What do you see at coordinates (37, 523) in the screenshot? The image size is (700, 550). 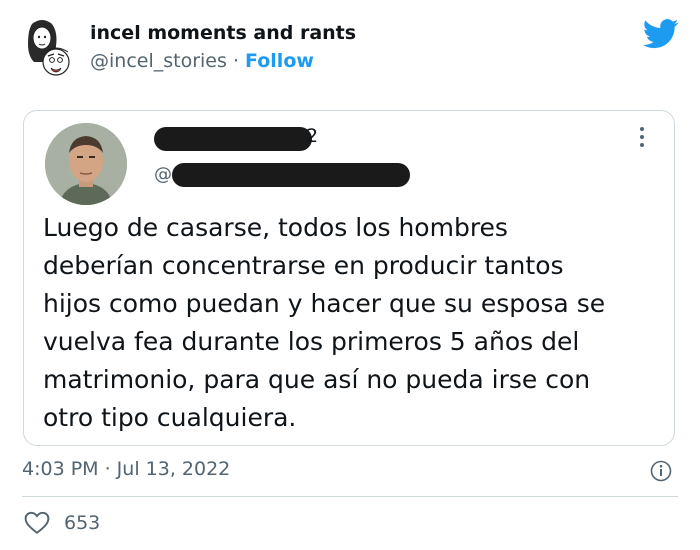 I see `heart-icon` at bounding box center [37, 523].